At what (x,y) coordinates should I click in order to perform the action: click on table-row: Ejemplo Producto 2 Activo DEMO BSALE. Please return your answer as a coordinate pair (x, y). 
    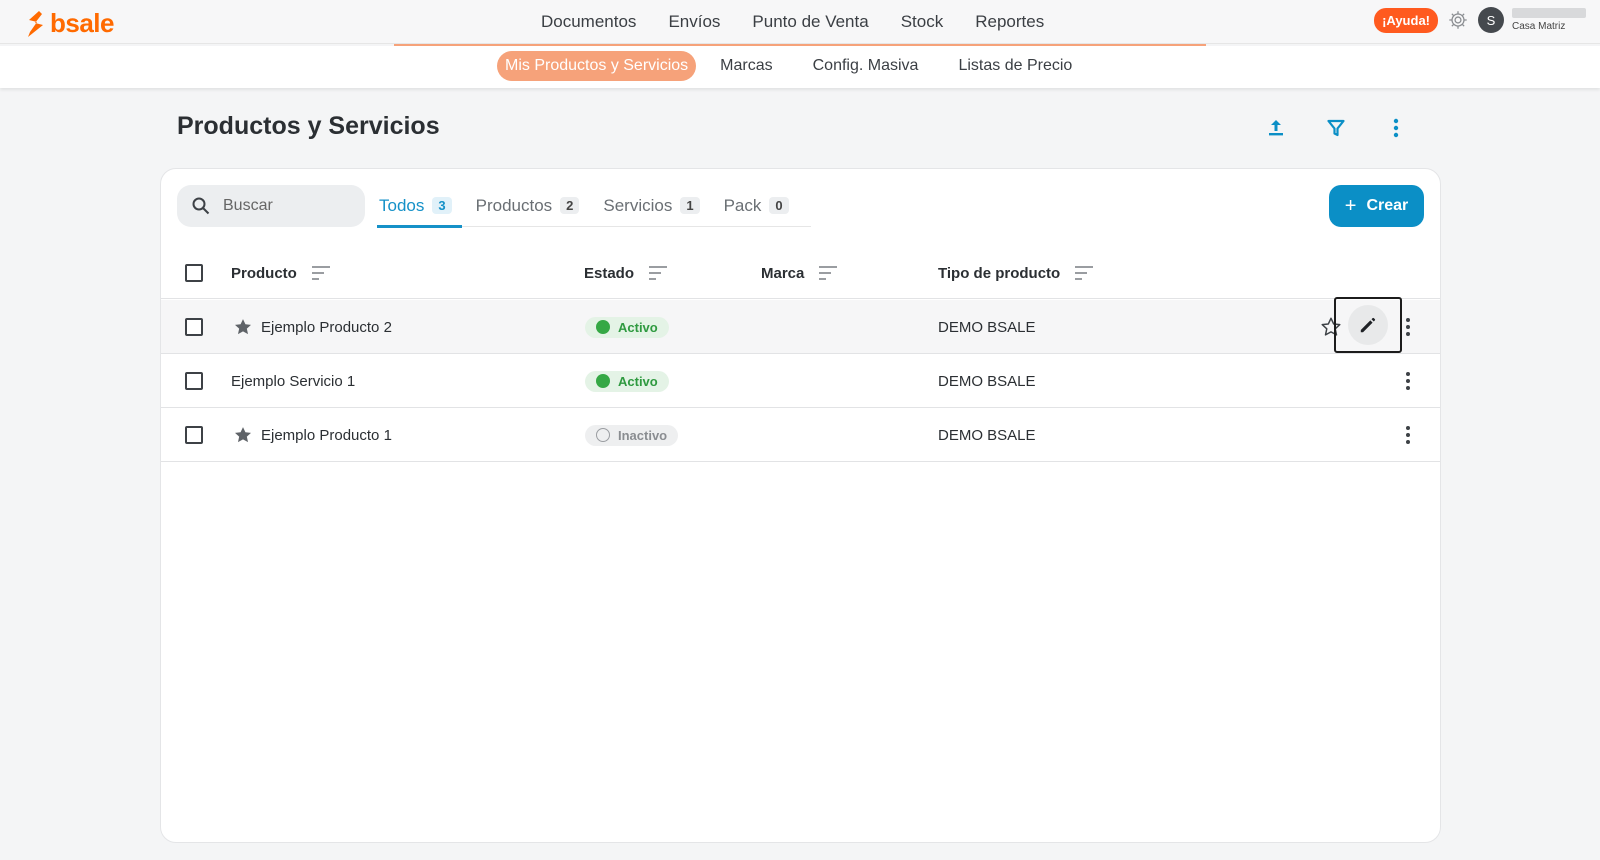
    Looking at the image, I should click on (800, 325).